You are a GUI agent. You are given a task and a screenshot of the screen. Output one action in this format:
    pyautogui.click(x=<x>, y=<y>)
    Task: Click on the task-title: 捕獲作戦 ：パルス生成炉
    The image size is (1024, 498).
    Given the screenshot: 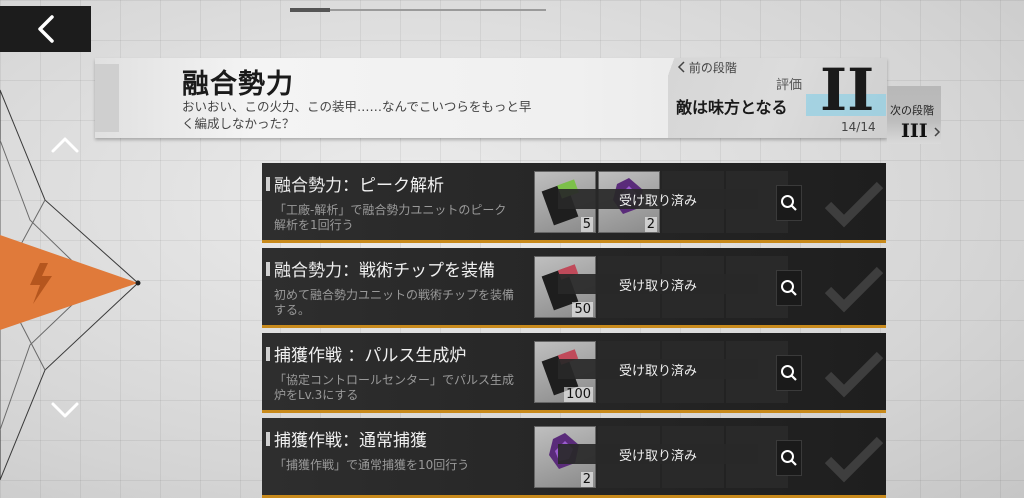 What is the action you would take?
    pyautogui.click(x=370, y=356)
    